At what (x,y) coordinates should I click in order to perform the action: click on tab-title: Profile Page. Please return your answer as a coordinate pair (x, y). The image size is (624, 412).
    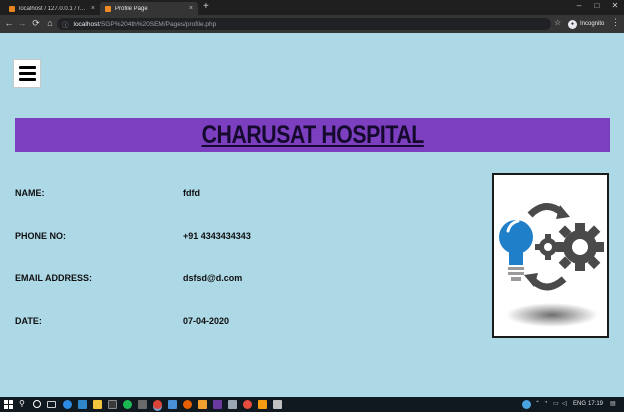
    Looking at the image, I should click on (131, 8).